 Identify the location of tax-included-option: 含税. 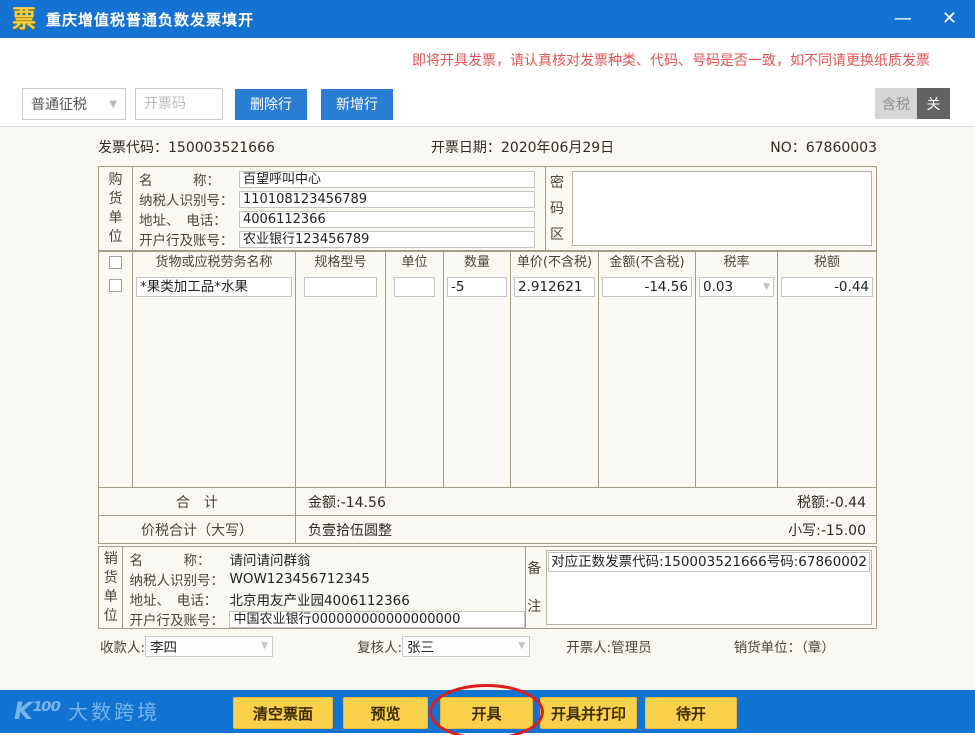
(896, 103).